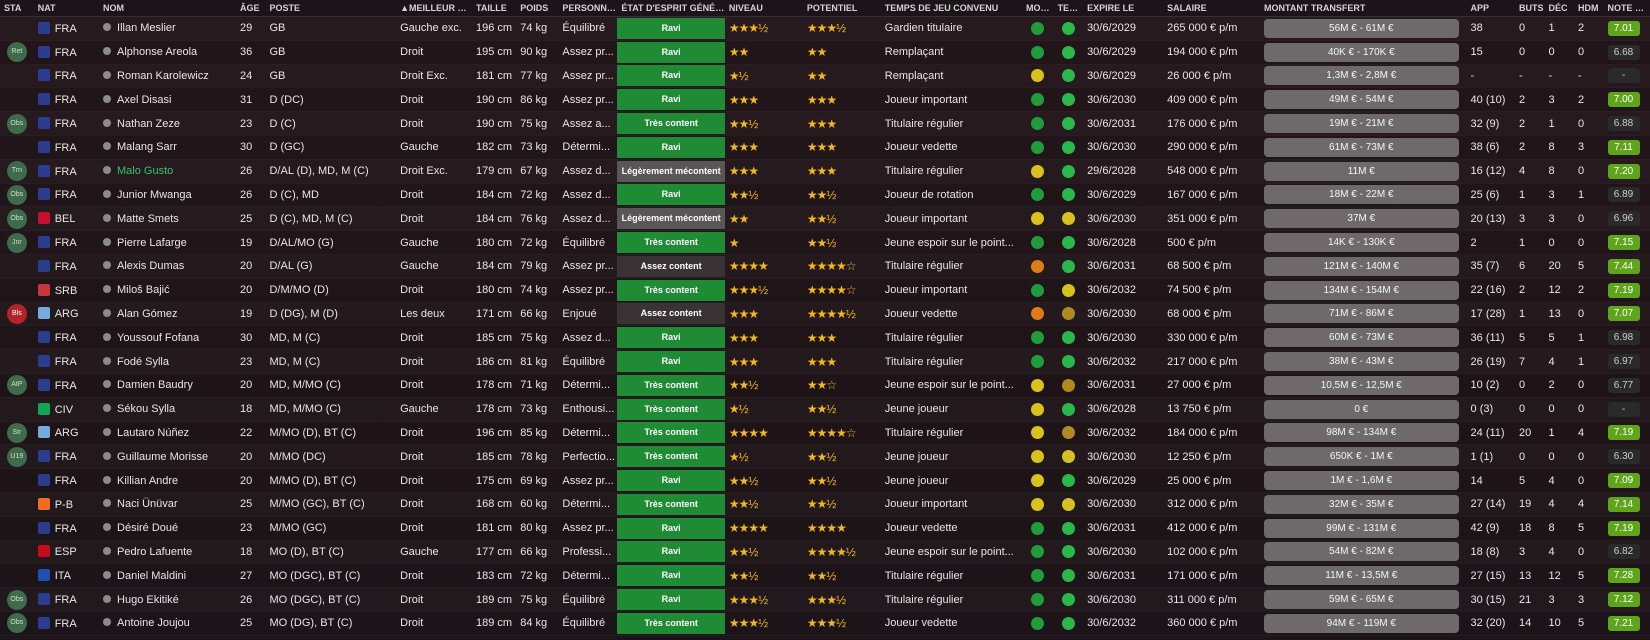  Describe the element at coordinates (167, 147) in the screenshot. I see `name-cell: Malang Sarr` at that location.